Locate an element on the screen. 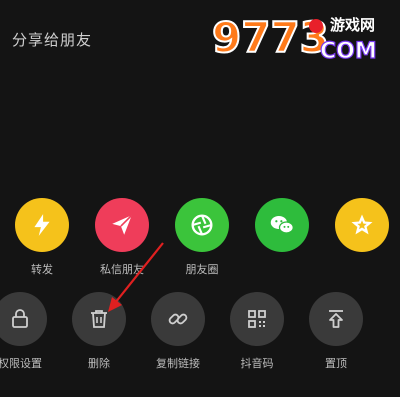 The image size is (400, 397). lightning-icon is located at coordinates (42, 225).